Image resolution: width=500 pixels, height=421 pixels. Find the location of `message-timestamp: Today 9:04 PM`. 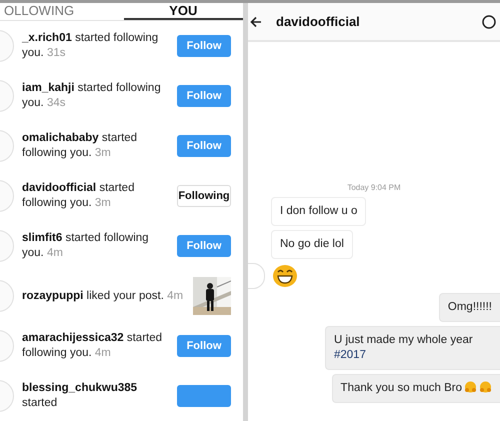

message-timestamp: Today 9:04 PM is located at coordinates (374, 187).